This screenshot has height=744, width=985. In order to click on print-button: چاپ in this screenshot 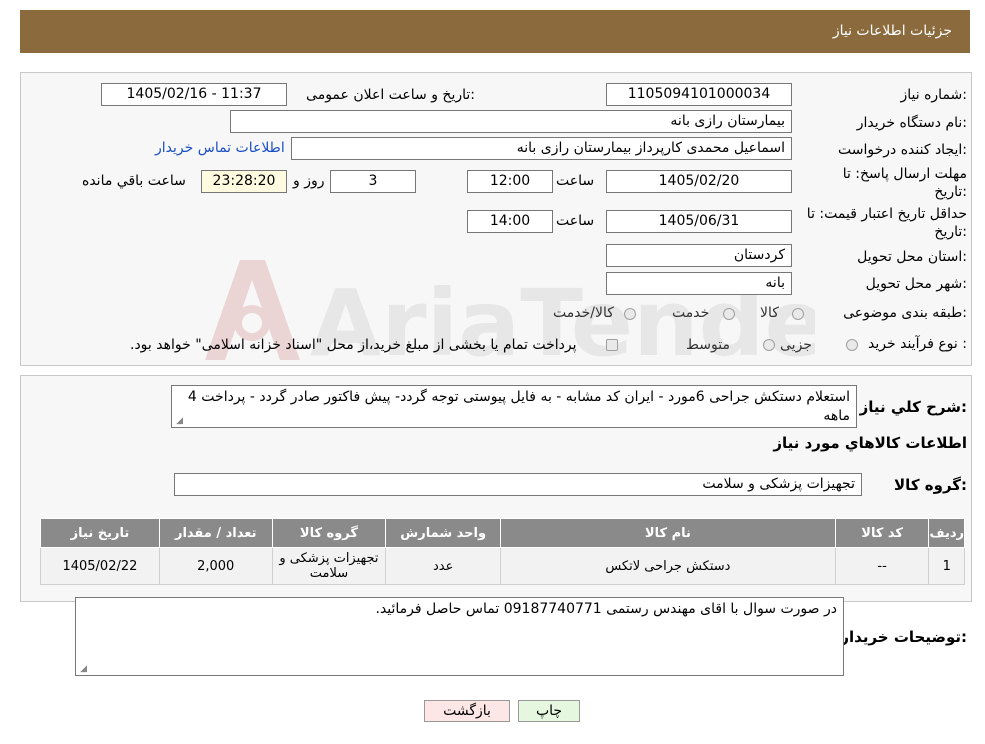, I will do `click(549, 711)`.